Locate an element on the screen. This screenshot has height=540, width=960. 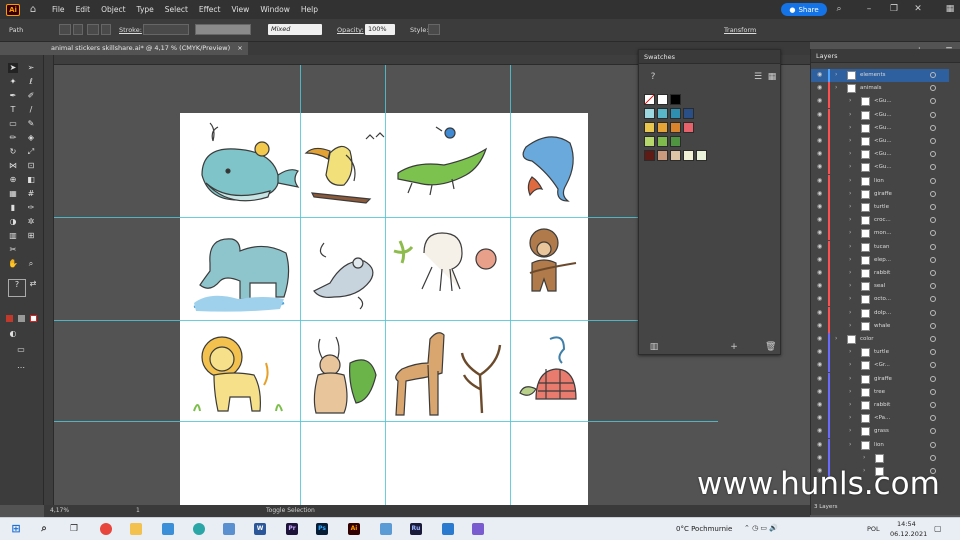
opacity-field: 100% is located at coordinates (380, 29).